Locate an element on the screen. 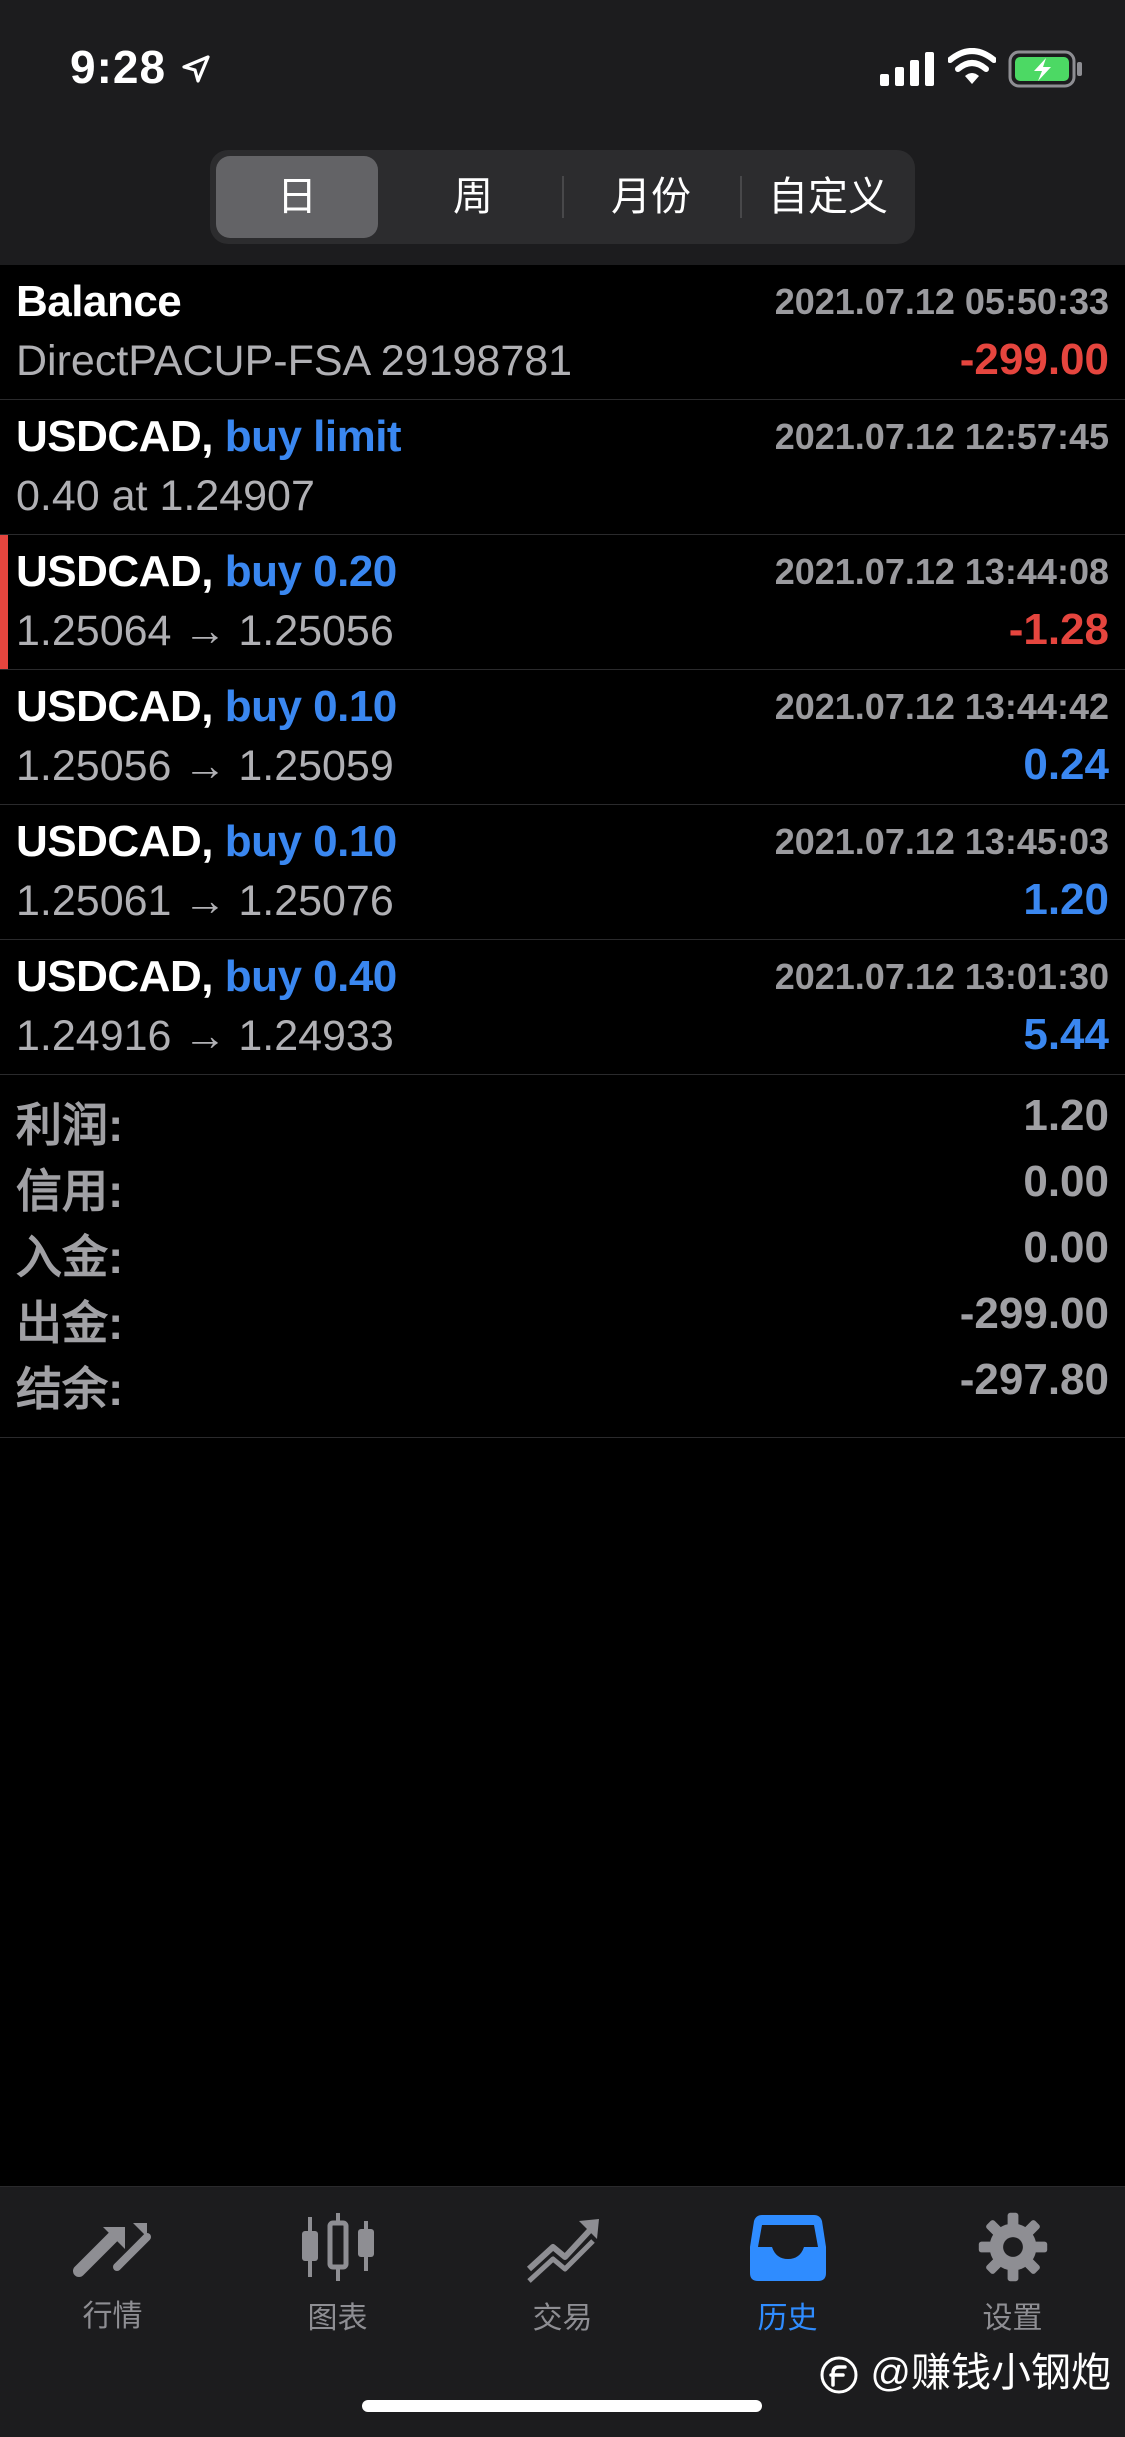  watermark: @赚钱小钢炮 is located at coordinates (965, 2369).